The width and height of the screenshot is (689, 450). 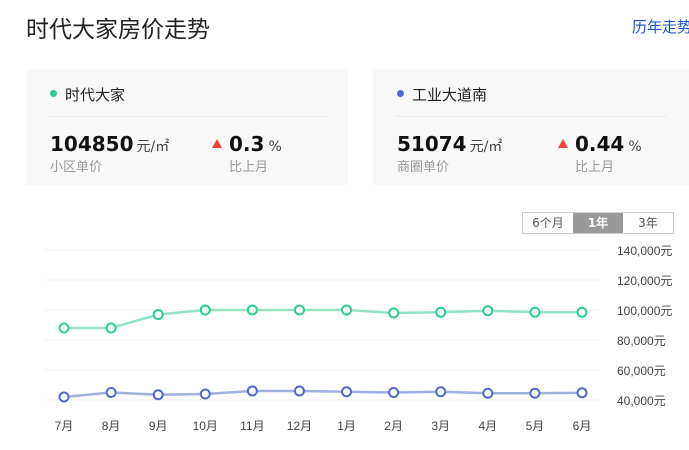 I want to click on y-tick-label: 100,000元, so click(x=644, y=311).